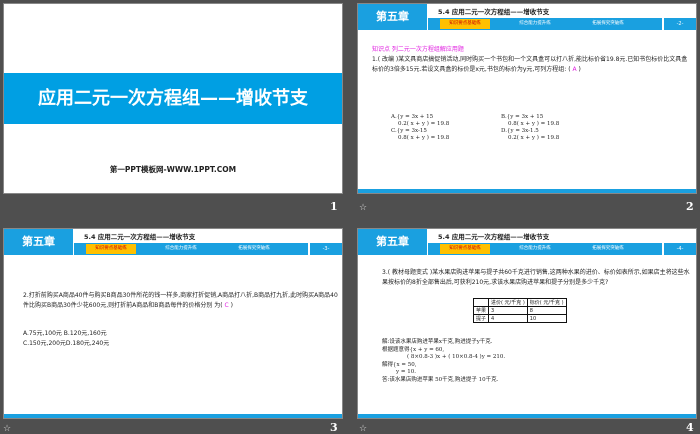 The image size is (700, 434). Describe the element at coordinates (562, 249) in the screenshot. I see `tab-bar: 知识要点基础练 综合能力提升练 拓展探究突破练 -4-` at that location.